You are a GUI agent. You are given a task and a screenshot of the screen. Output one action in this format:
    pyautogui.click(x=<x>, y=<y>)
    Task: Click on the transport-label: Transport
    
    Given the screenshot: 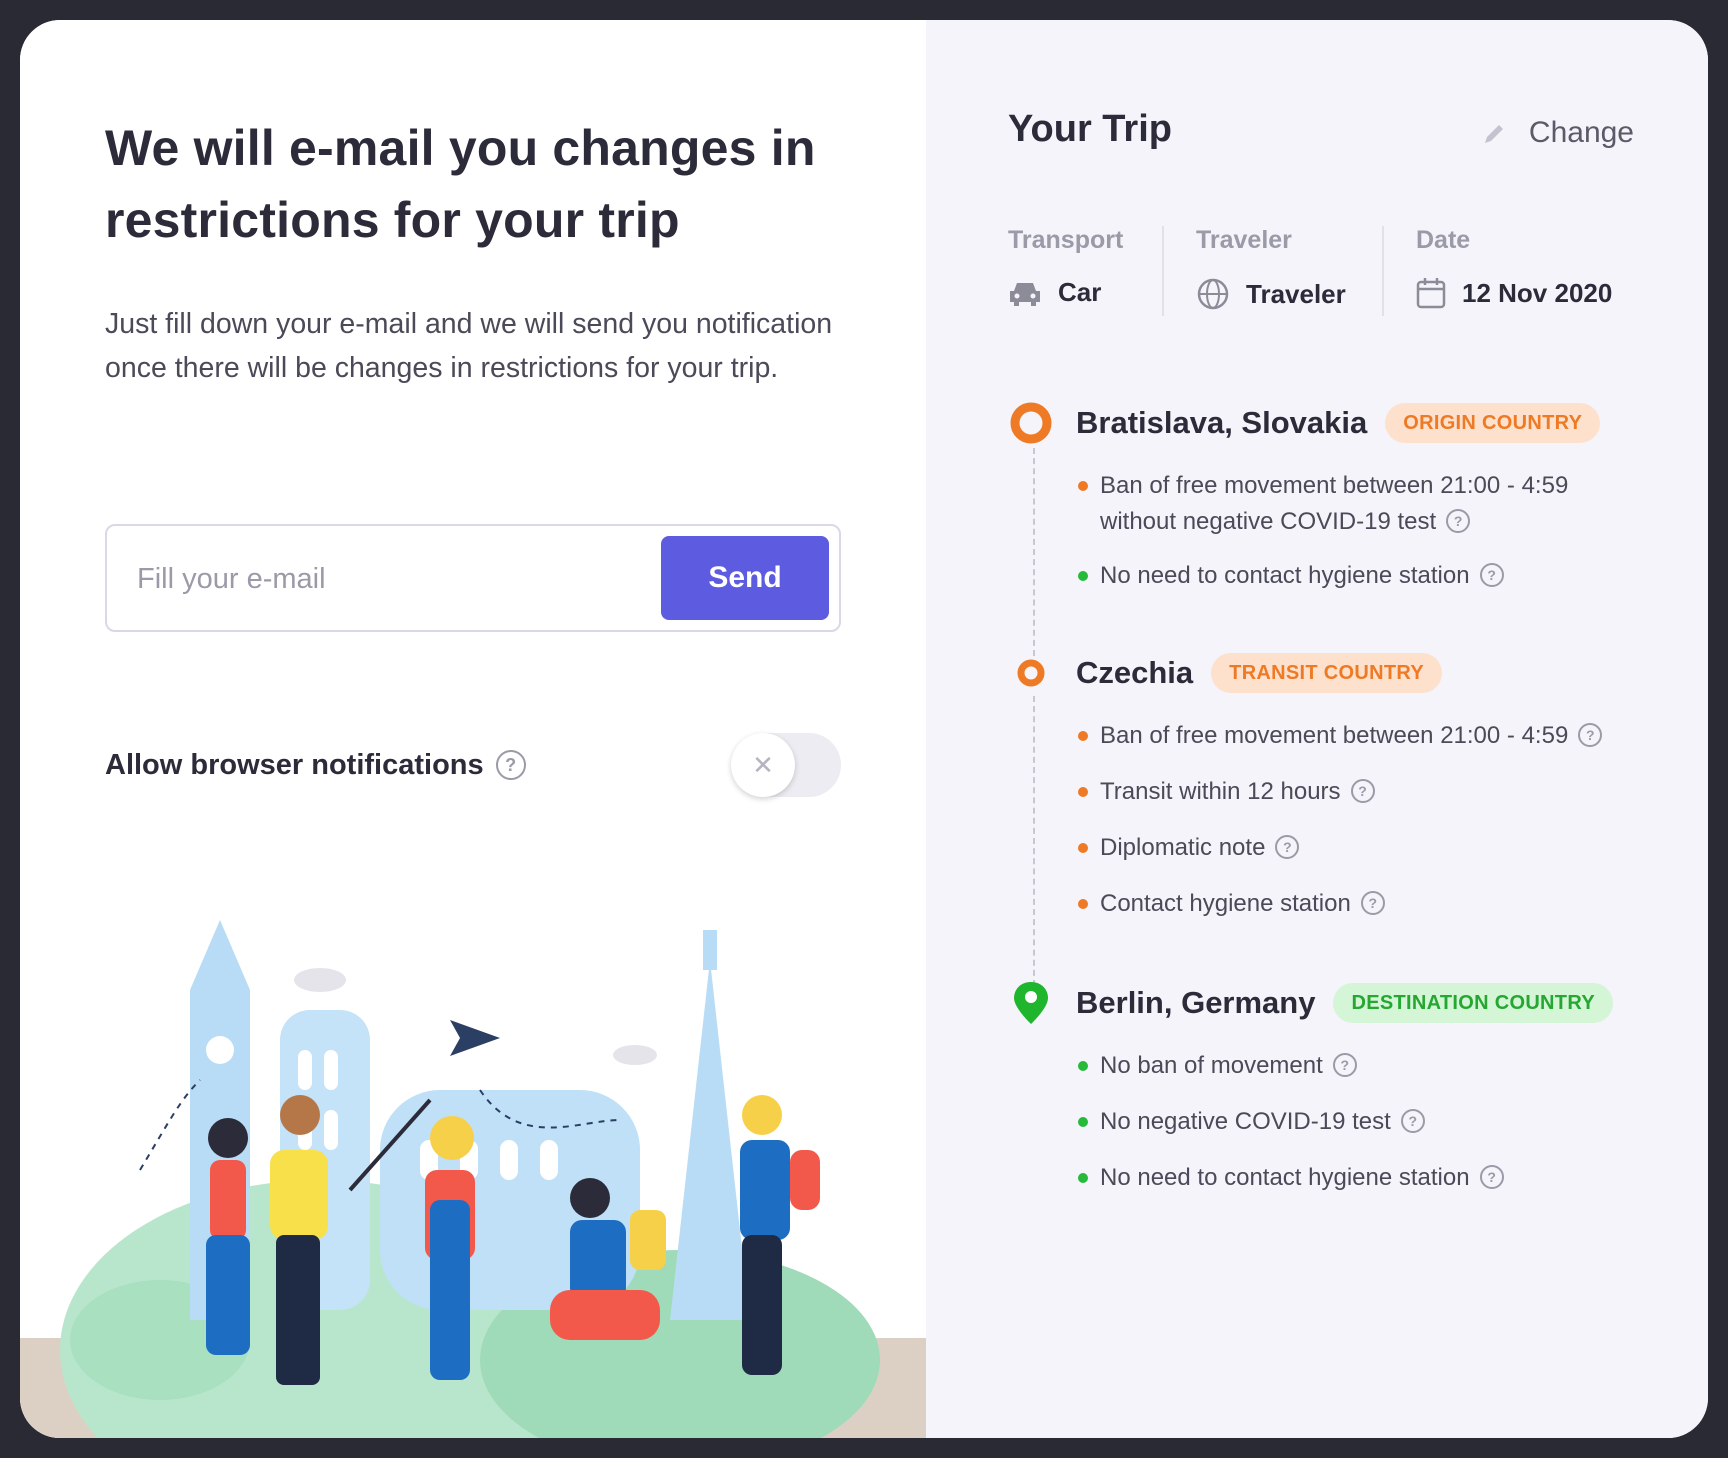 What is the action you would take?
    pyautogui.click(x=1066, y=240)
    